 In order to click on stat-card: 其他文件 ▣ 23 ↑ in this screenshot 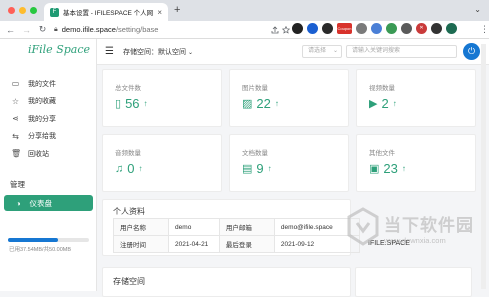, I will do `click(416, 163)`.